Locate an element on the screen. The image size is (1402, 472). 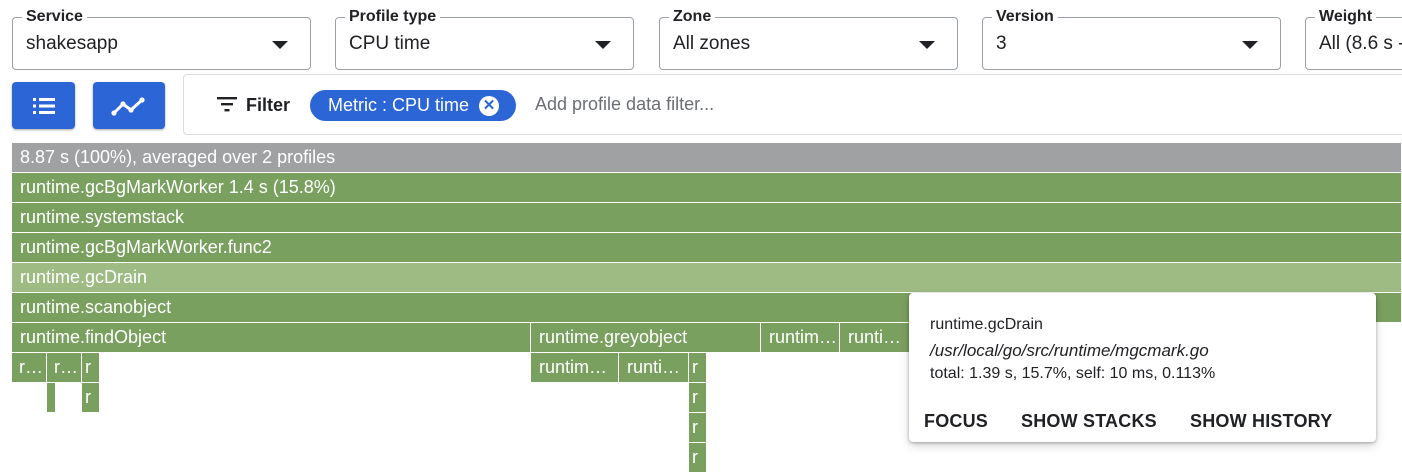
trend-view-button is located at coordinates (129, 105).